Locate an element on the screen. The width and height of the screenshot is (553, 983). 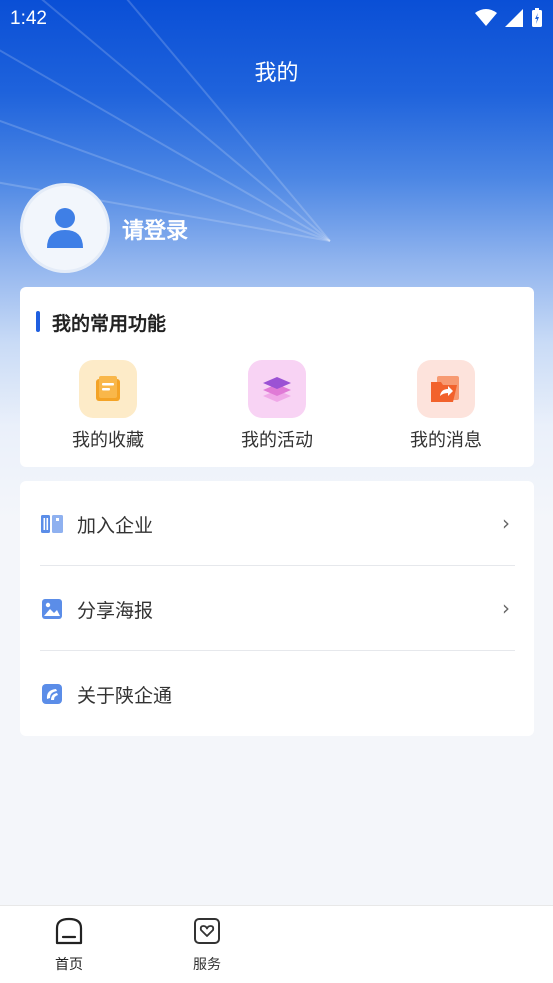
about-icon is located at coordinates (52, 694).